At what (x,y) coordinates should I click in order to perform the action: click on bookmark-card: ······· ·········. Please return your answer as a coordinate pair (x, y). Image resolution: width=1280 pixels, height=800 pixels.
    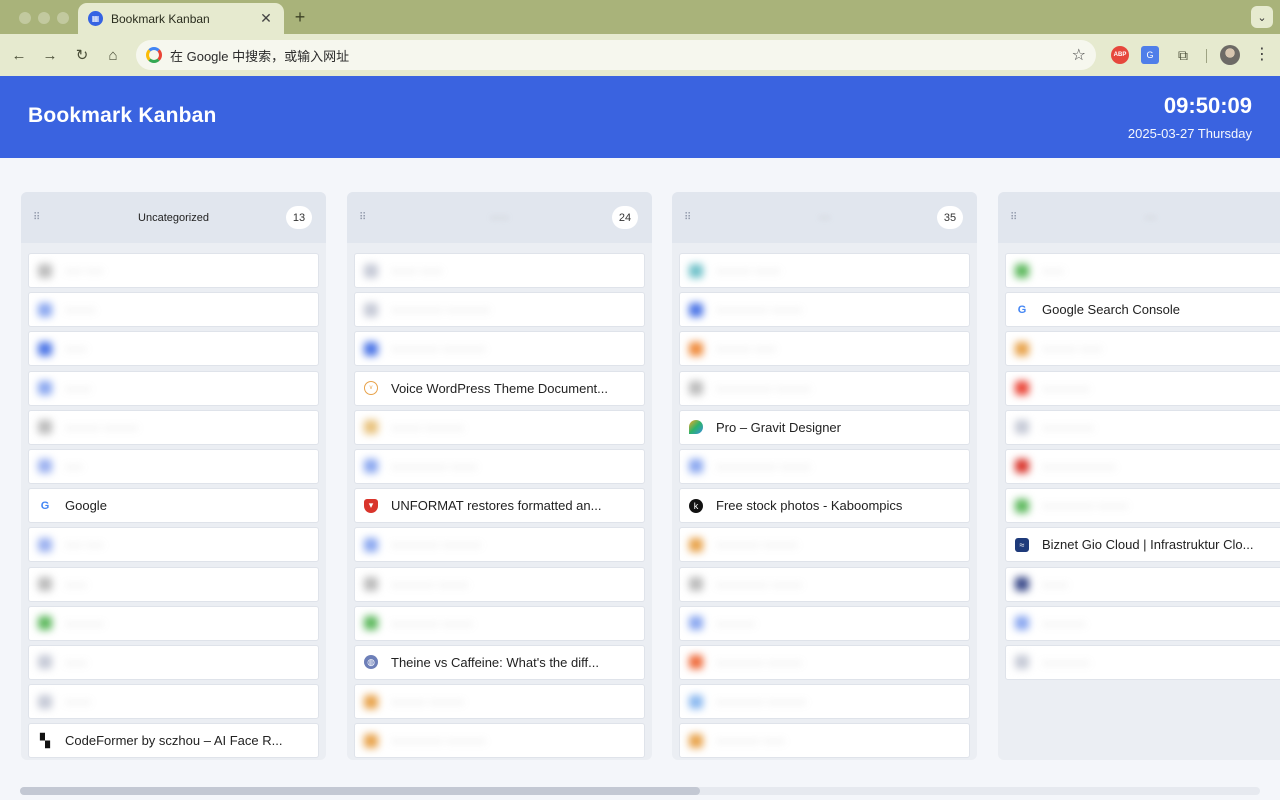
    Looking at the image, I should click on (499, 427).